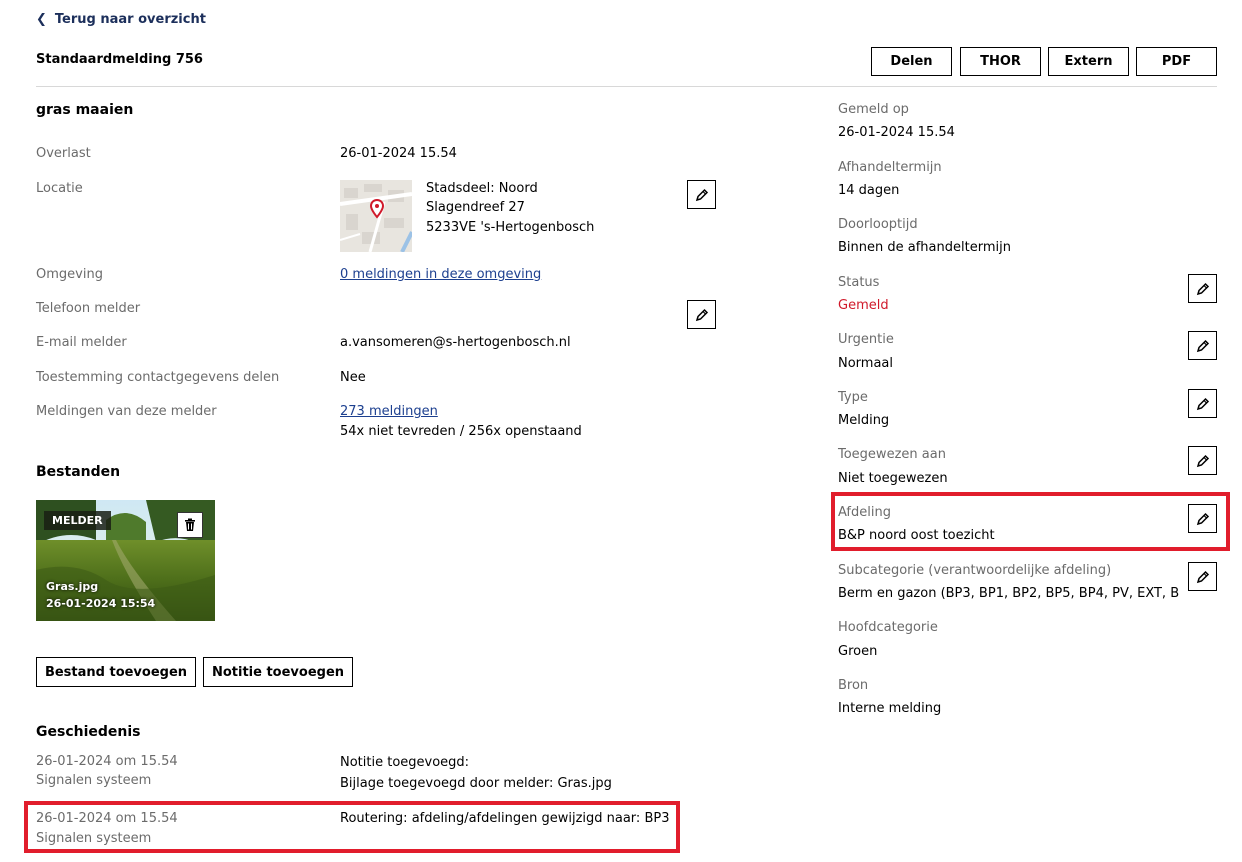  I want to click on edit-phone-button, so click(701, 314).